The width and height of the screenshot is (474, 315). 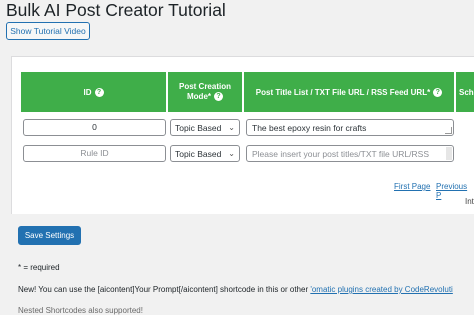 I want to click on first-page-link: First Page, so click(x=412, y=186).